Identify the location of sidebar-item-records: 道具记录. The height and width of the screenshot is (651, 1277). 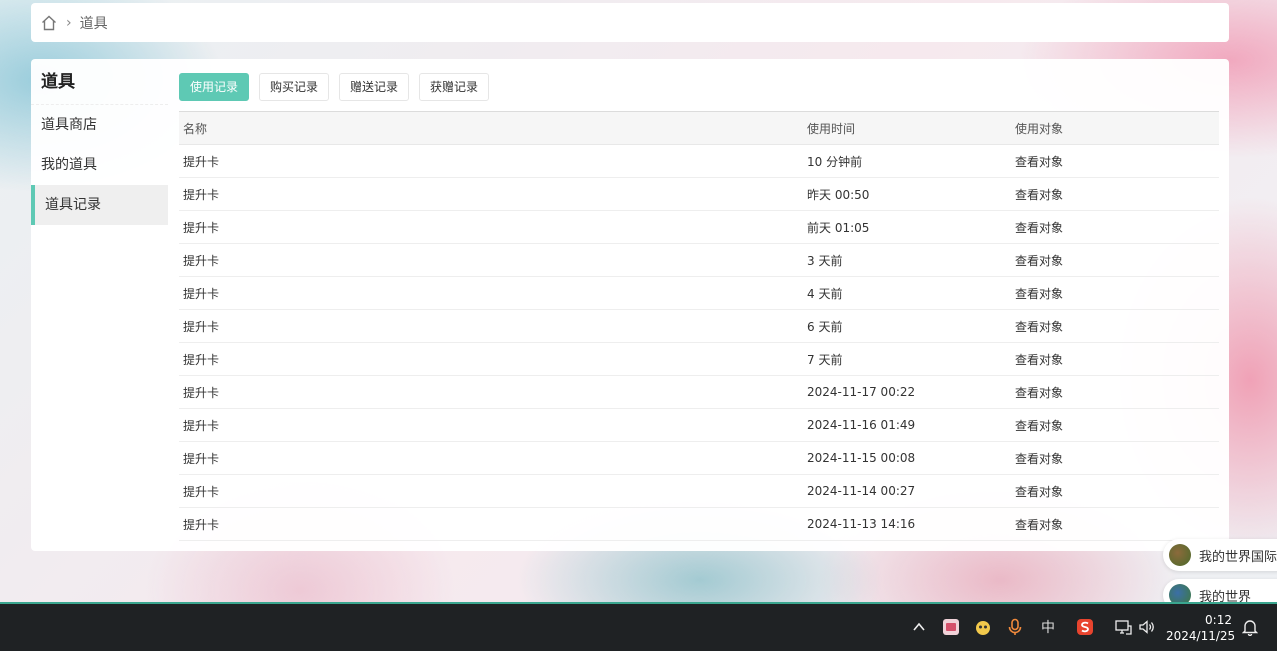
(99, 205).